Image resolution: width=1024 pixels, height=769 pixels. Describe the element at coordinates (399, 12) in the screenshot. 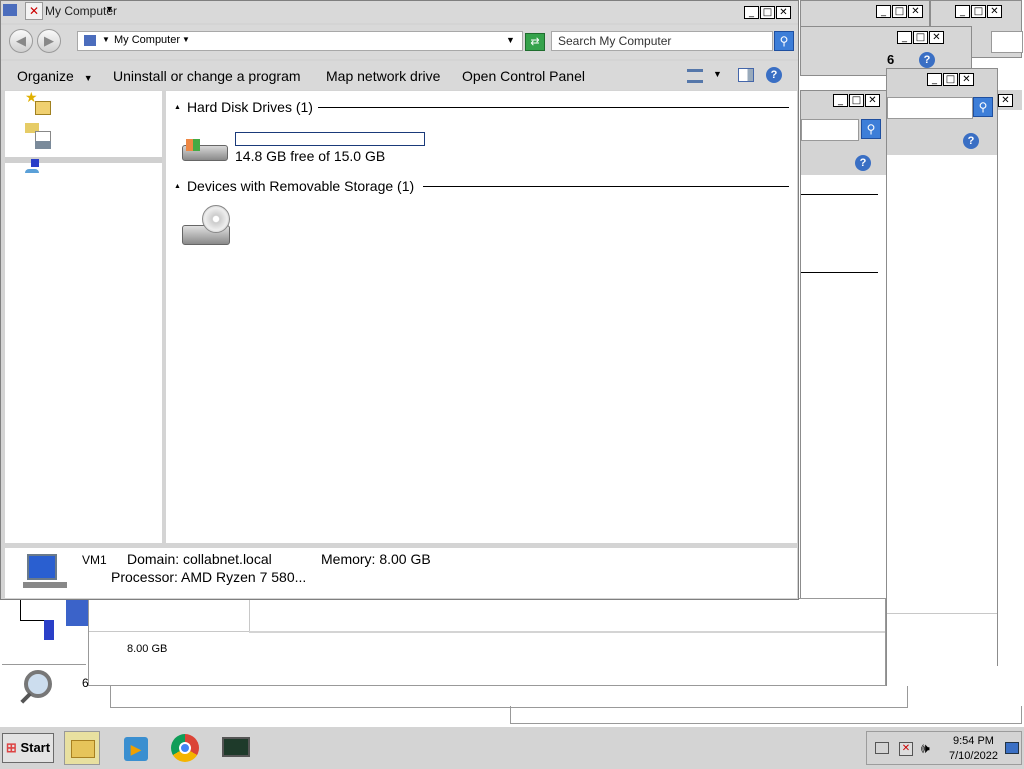

I see `title-bar: ✕ My Computer ▼ _ □ ✕` at that location.